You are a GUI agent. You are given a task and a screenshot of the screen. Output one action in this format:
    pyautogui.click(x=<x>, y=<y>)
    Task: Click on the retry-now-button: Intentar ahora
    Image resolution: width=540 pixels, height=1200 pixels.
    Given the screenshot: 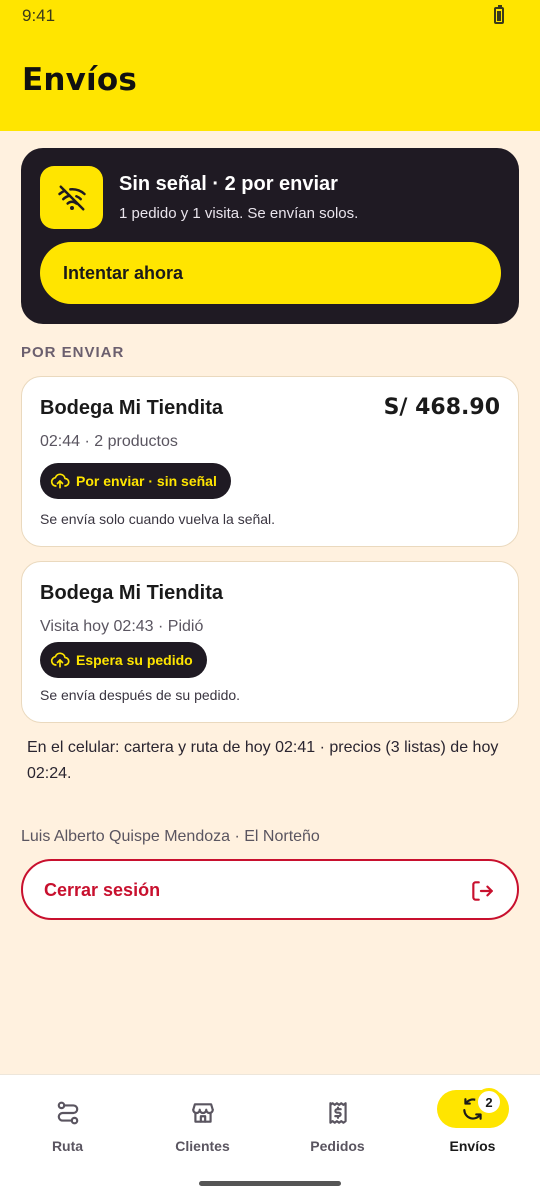 What is the action you would take?
    pyautogui.click(x=270, y=273)
    